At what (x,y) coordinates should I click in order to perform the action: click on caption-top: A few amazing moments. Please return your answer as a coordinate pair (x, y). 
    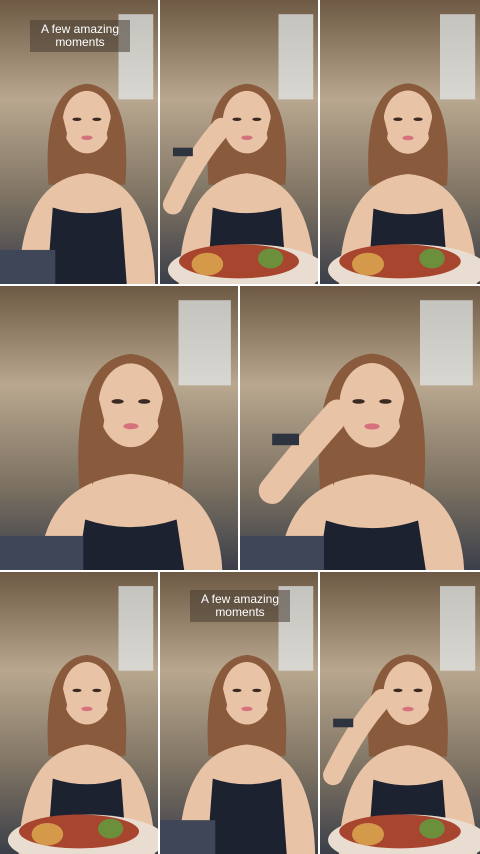
    Looking at the image, I should click on (80, 36).